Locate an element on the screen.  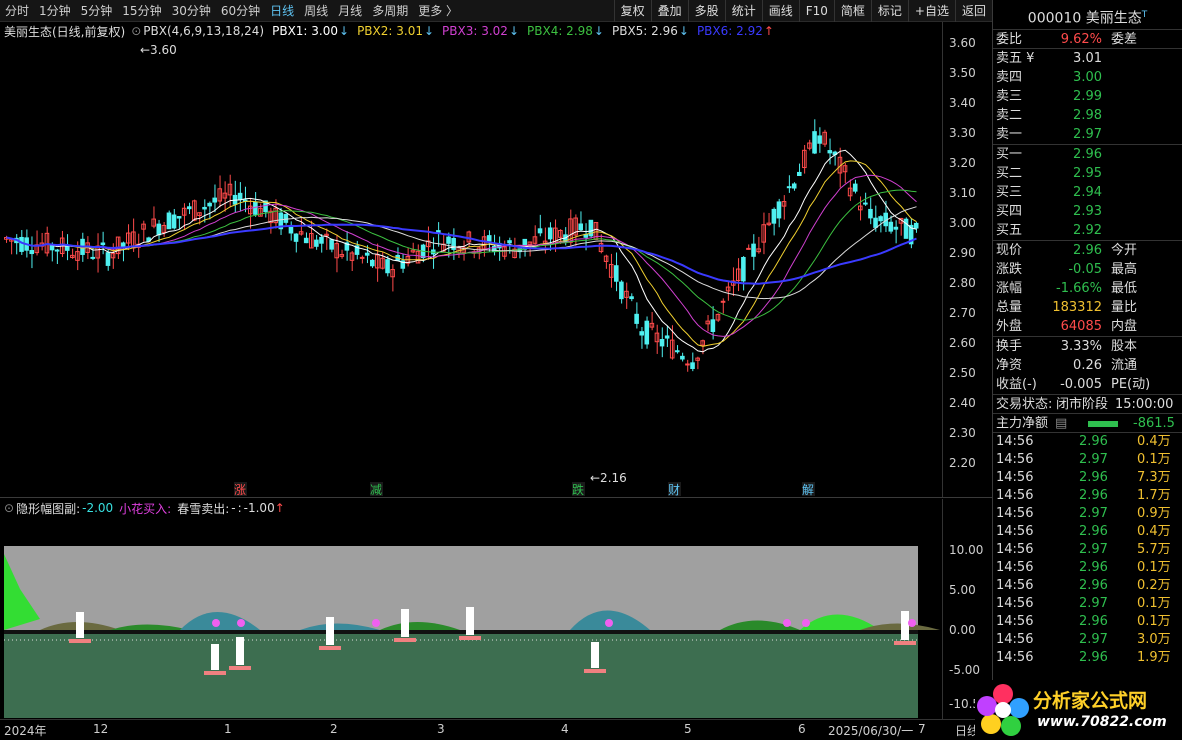
tick-row: 14:56 2.96 1.7万 is located at coordinates (1083, 495).